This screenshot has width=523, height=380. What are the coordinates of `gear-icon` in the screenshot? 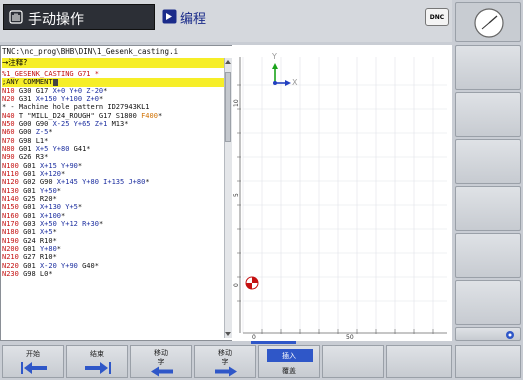 It's located at (510, 335).